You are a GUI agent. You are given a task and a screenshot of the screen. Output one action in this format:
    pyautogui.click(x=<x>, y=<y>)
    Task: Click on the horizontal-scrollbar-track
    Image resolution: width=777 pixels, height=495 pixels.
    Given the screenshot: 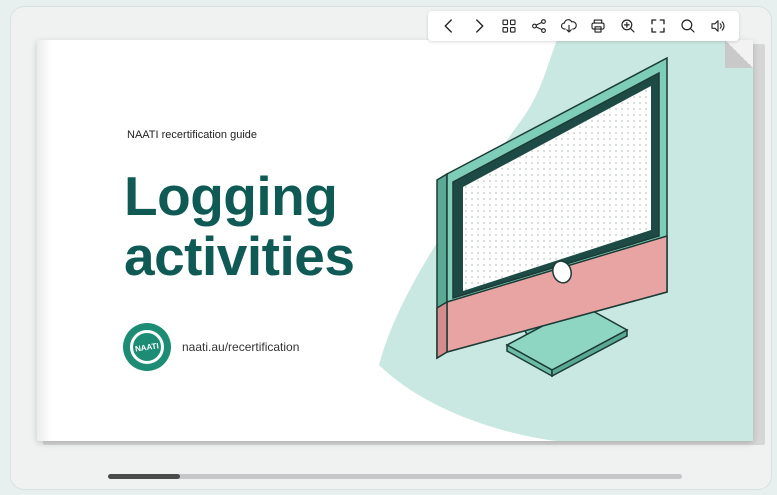 What is the action you would take?
    pyautogui.click(x=395, y=476)
    